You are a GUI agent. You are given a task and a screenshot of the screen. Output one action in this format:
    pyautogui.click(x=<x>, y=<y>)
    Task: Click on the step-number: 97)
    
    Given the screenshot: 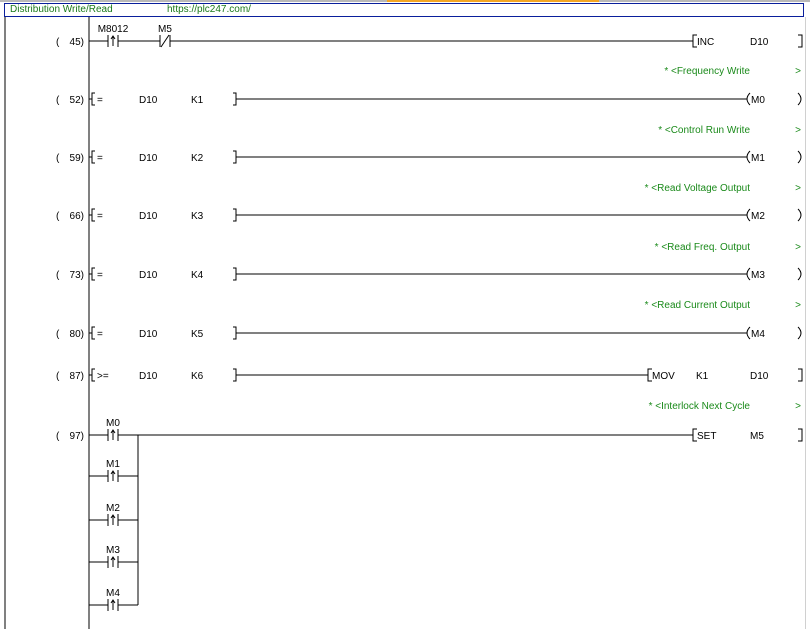 What is the action you would take?
    pyautogui.click(x=77, y=436)
    